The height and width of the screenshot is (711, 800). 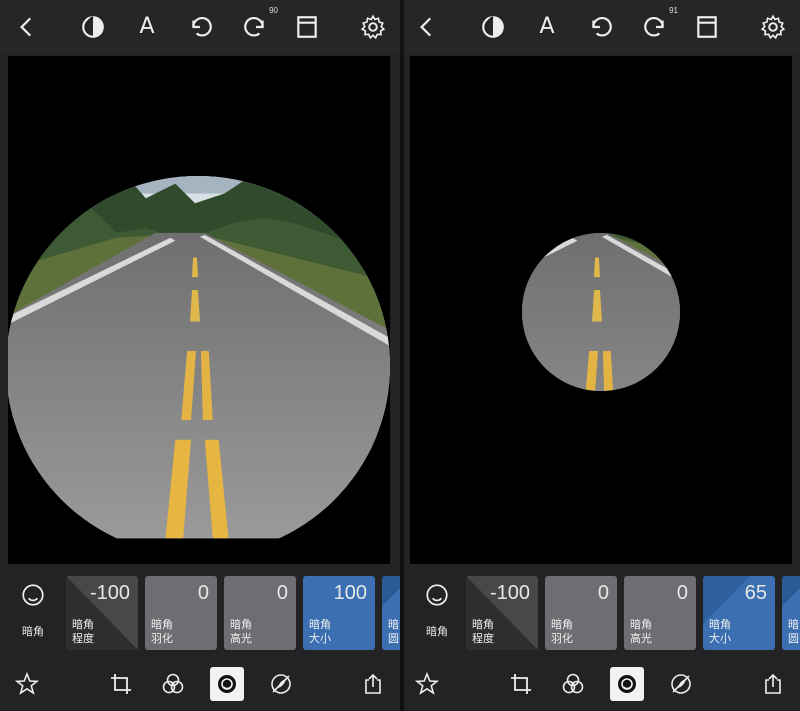 I want to click on top-toolbar: A 91, so click(x=602, y=27).